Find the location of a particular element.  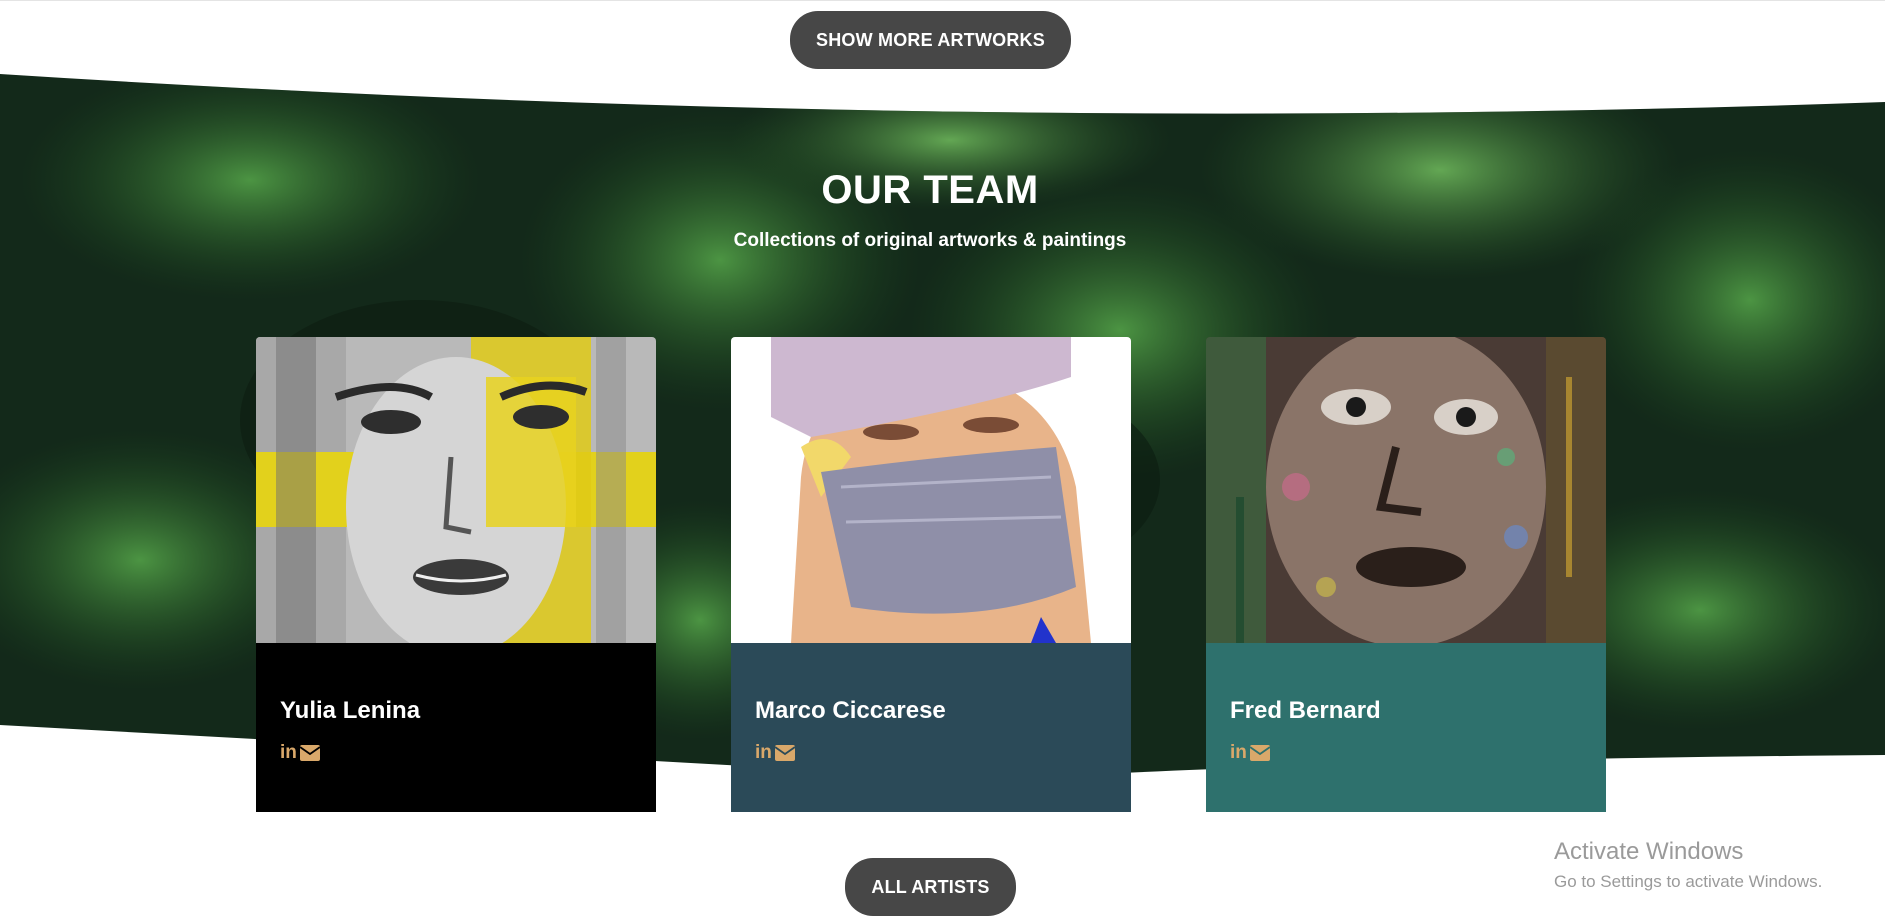

artist-name: Marco Ciccarese is located at coordinates (850, 710).